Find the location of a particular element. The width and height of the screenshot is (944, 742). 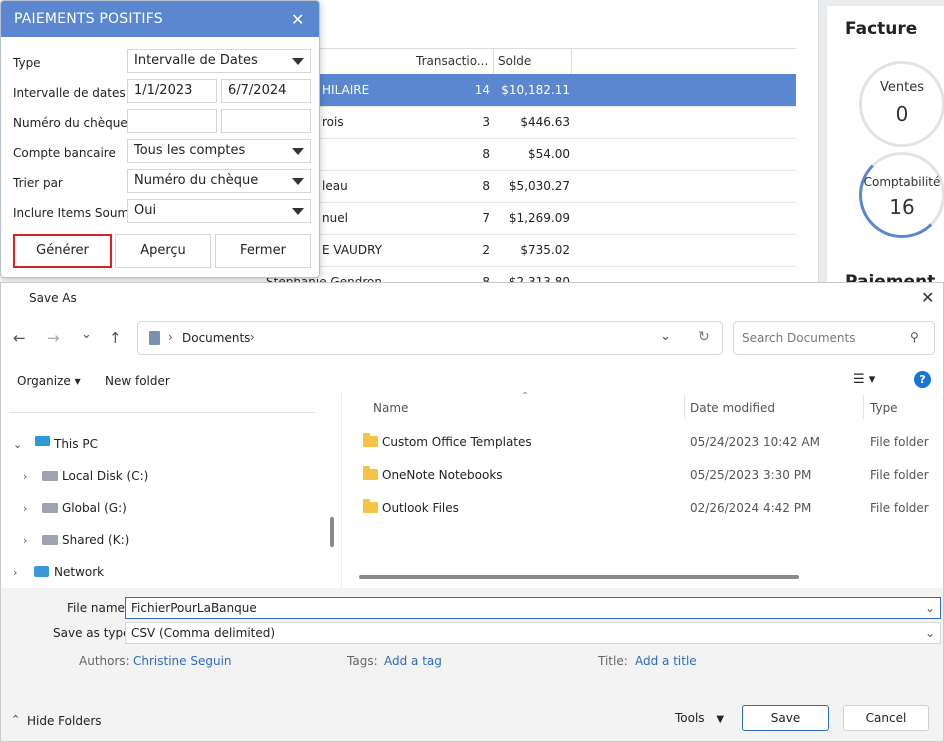

tree-item-local-disk: Local Disk (C:) is located at coordinates (105, 476).